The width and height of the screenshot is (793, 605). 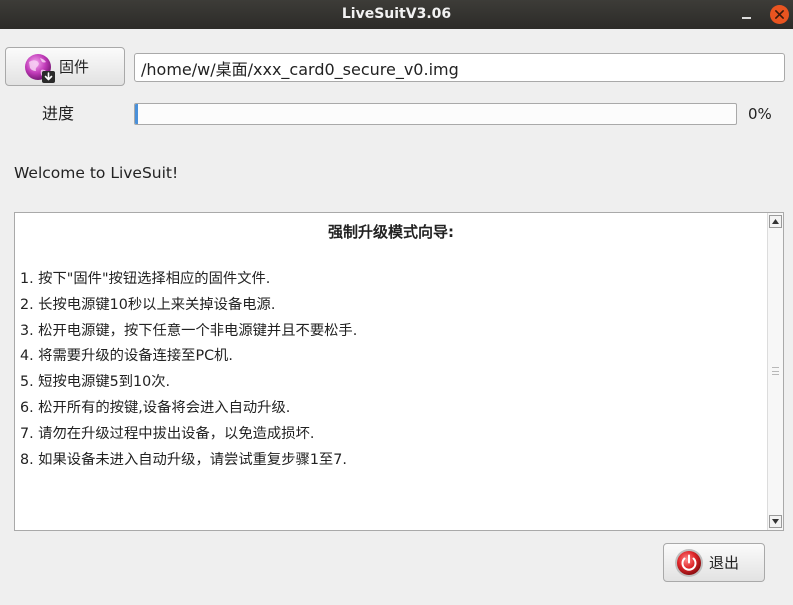 What do you see at coordinates (155, 407) in the screenshot?
I see `guide-step: 6. 松开所有的按键,设备将会进入自动升级.` at bounding box center [155, 407].